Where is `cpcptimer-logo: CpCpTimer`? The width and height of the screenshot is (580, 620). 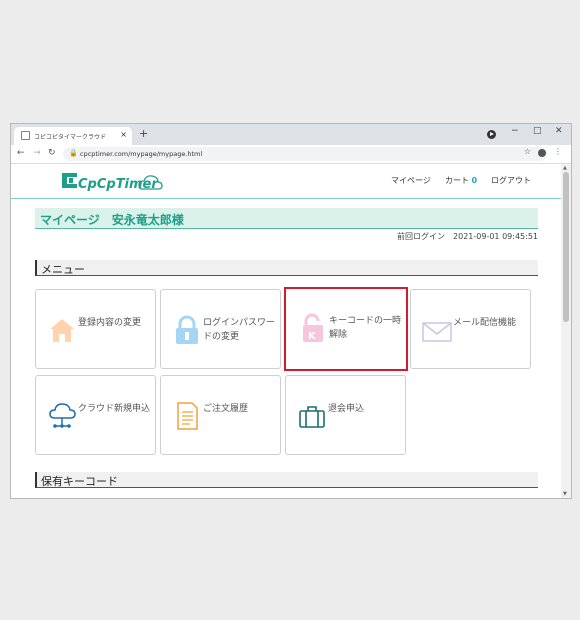 cpcptimer-logo: CpCpTimer is located at coordinates (111, 181).